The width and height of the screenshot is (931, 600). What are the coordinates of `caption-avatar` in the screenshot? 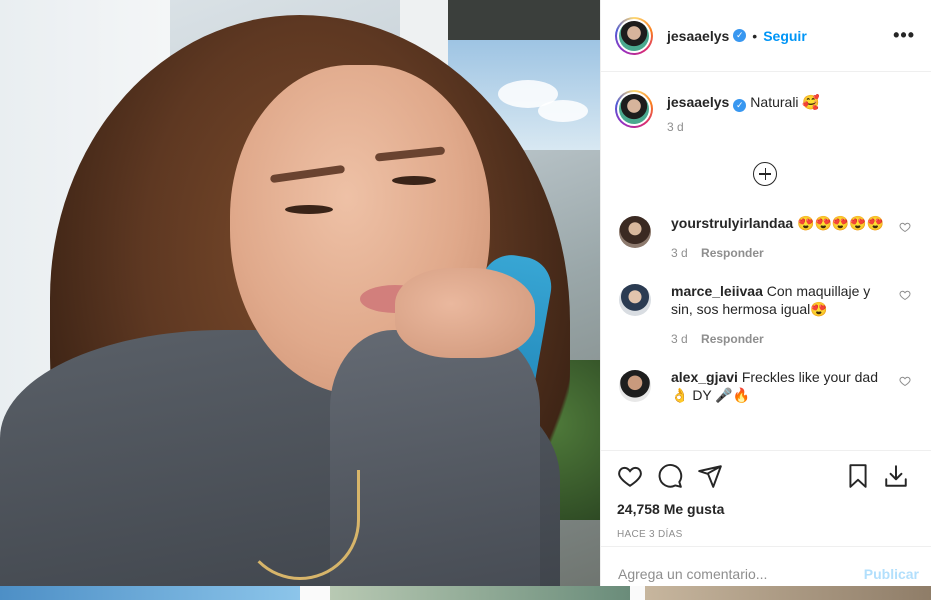 It's located at (634, 109).